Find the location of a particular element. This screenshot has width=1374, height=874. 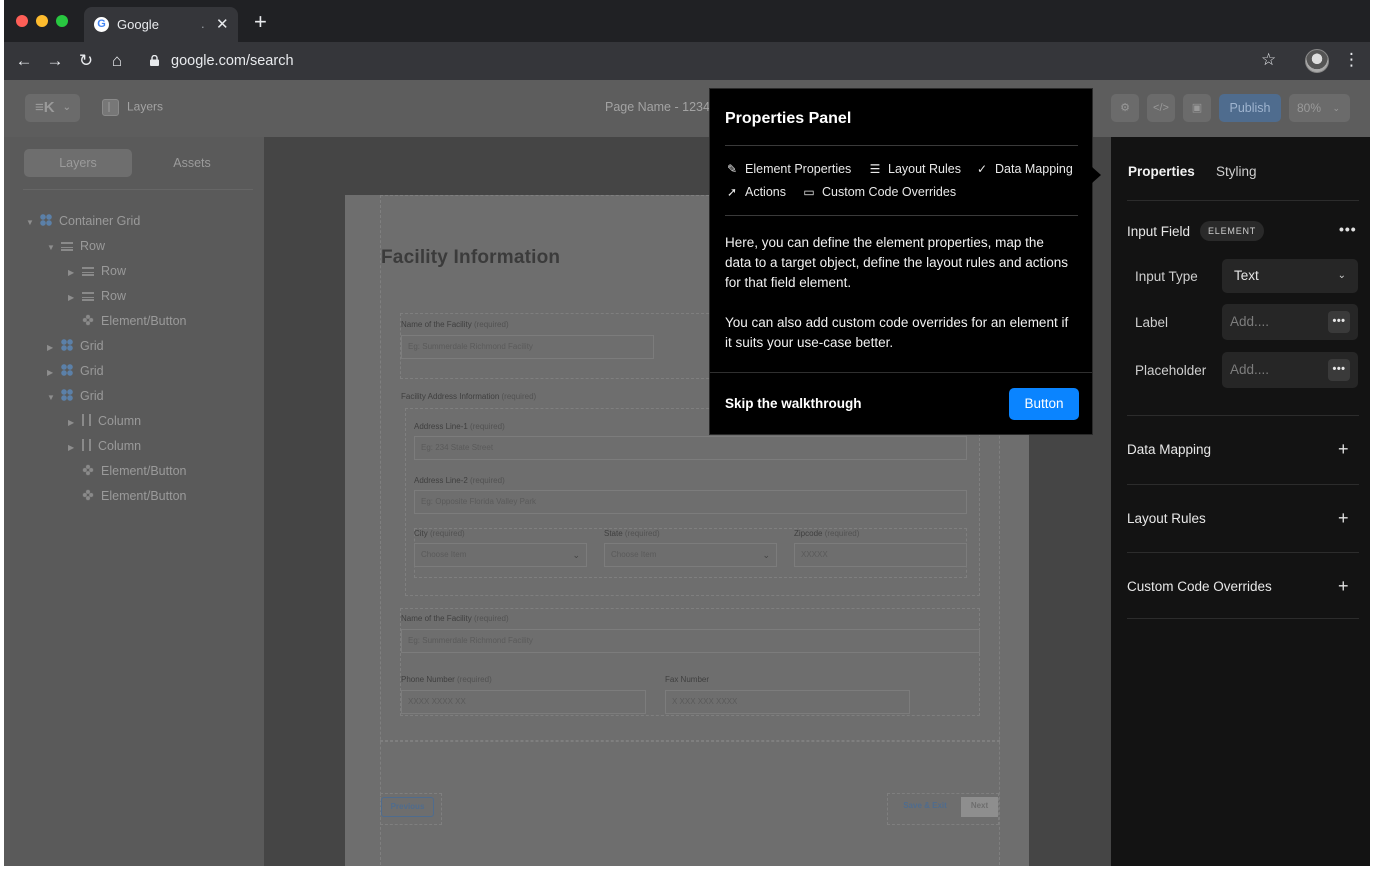

section-custom-code-overrides: Custom Code Overrides is located at coordinates (1199, 586).